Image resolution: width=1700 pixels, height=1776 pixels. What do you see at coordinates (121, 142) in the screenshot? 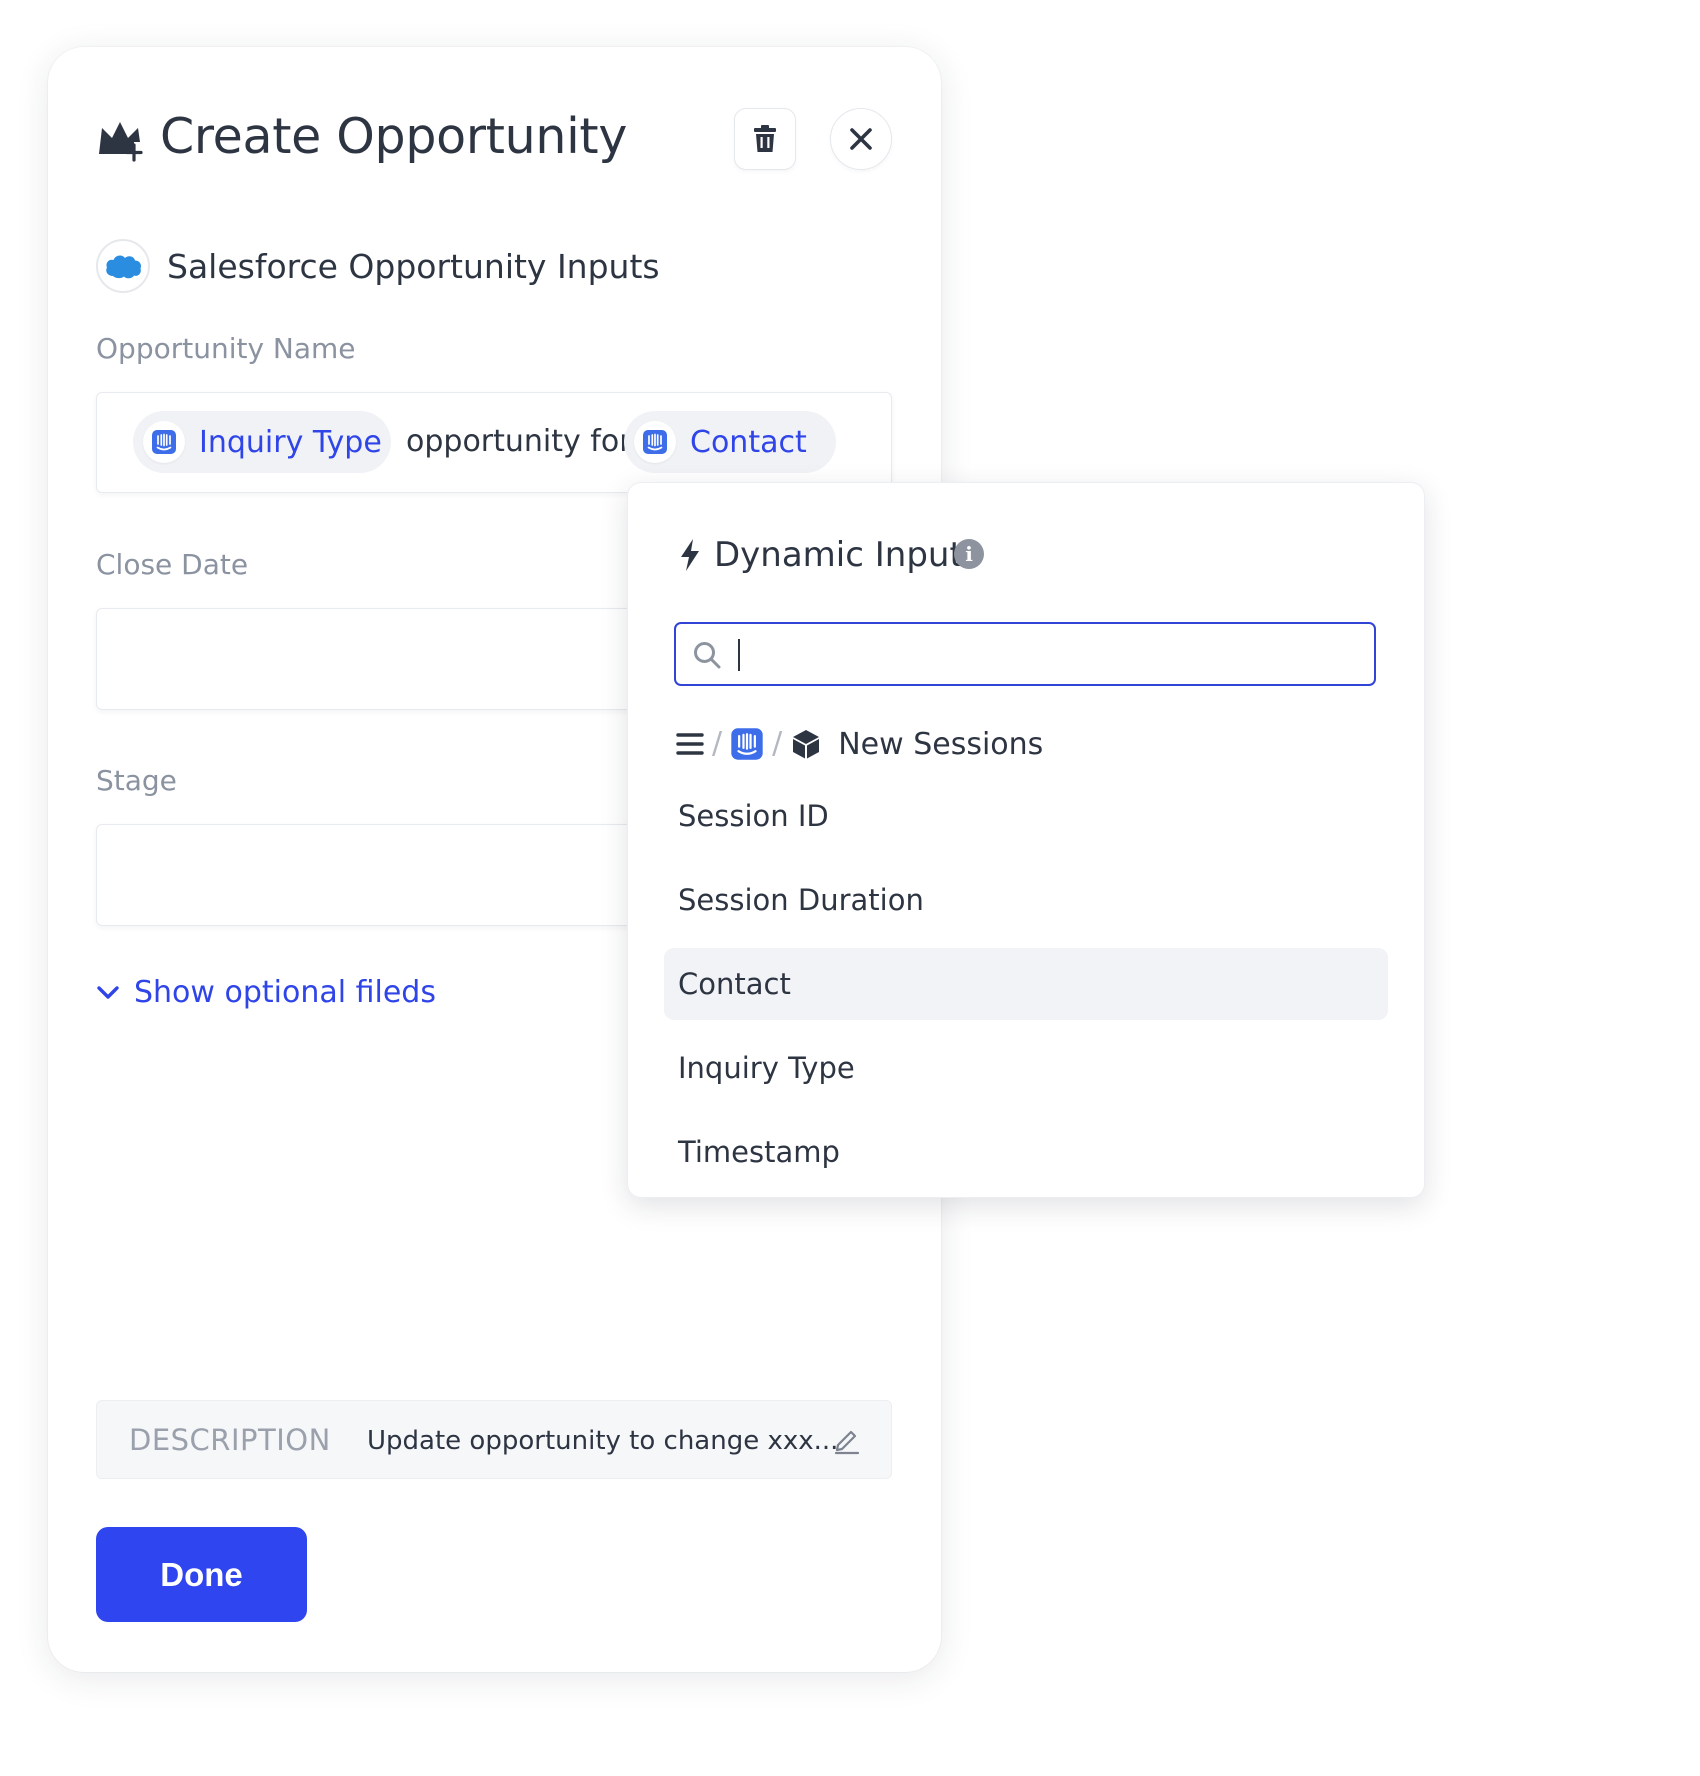
I see `crown-plus-icon` at bounding box center [121, 142].